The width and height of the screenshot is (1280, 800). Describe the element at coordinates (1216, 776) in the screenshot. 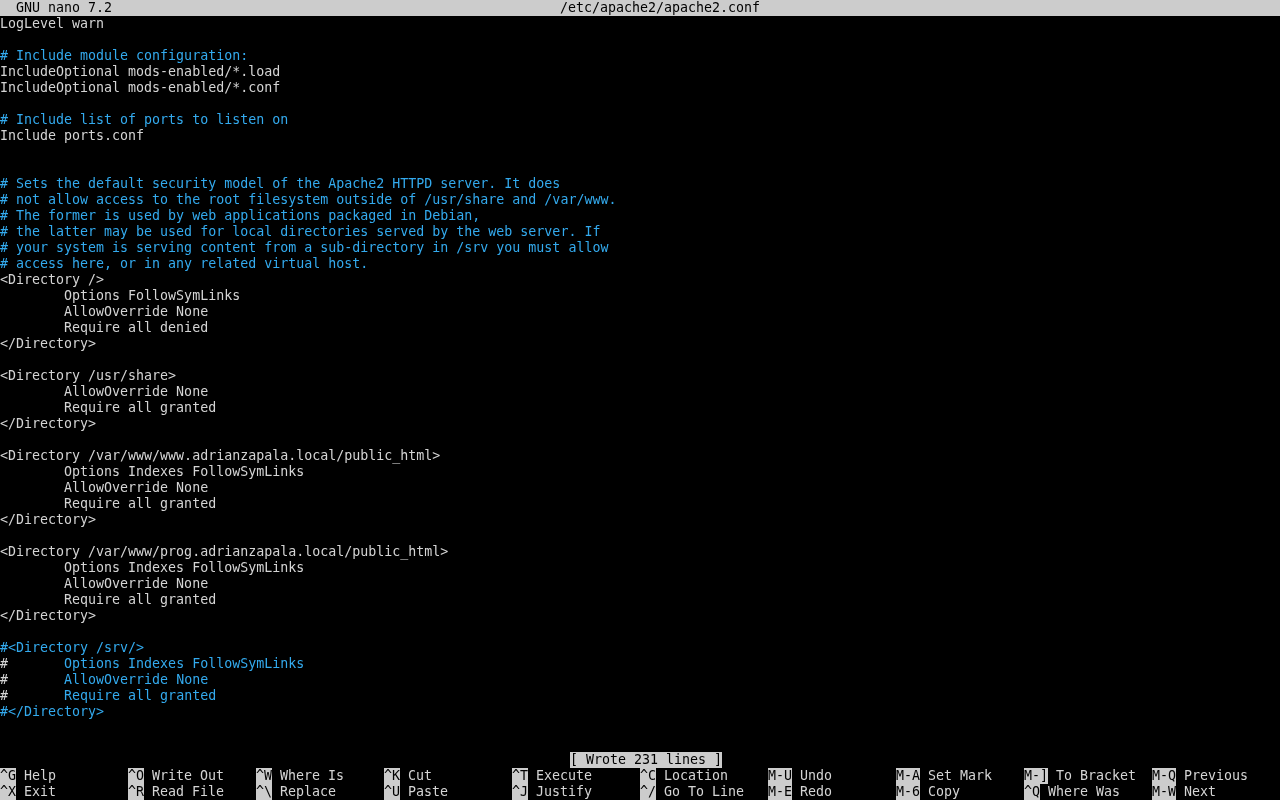

I see `shortcut-label: Previous` at that location.